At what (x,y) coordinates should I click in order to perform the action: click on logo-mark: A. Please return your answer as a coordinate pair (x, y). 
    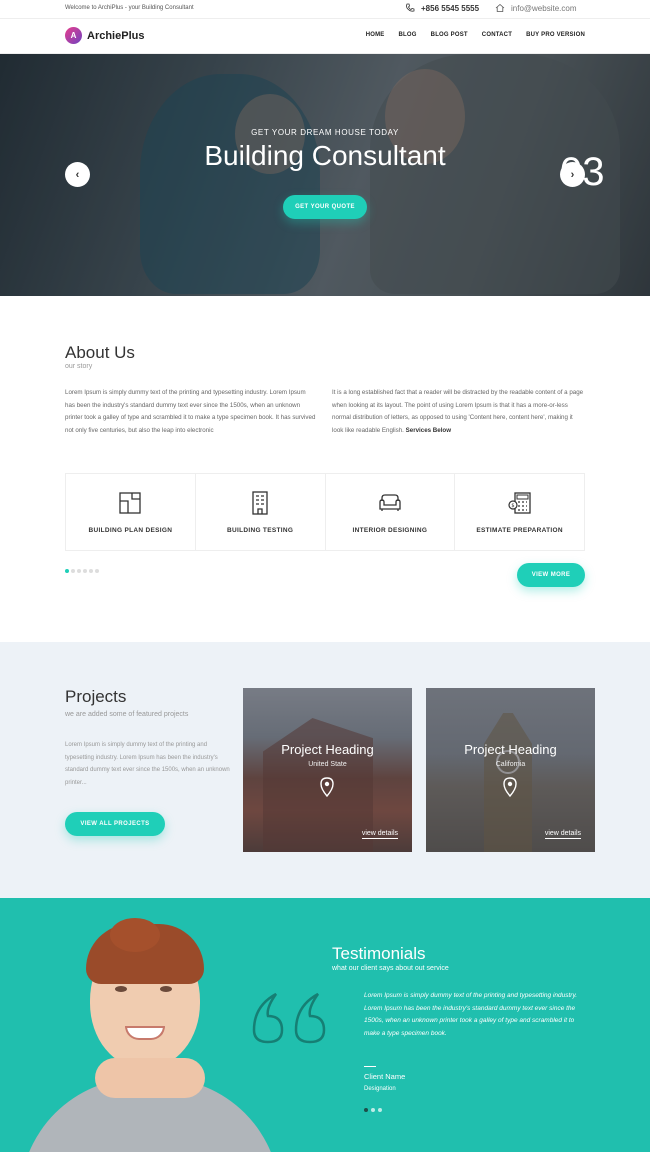
    Looking at the image, I should click on (73, 35).